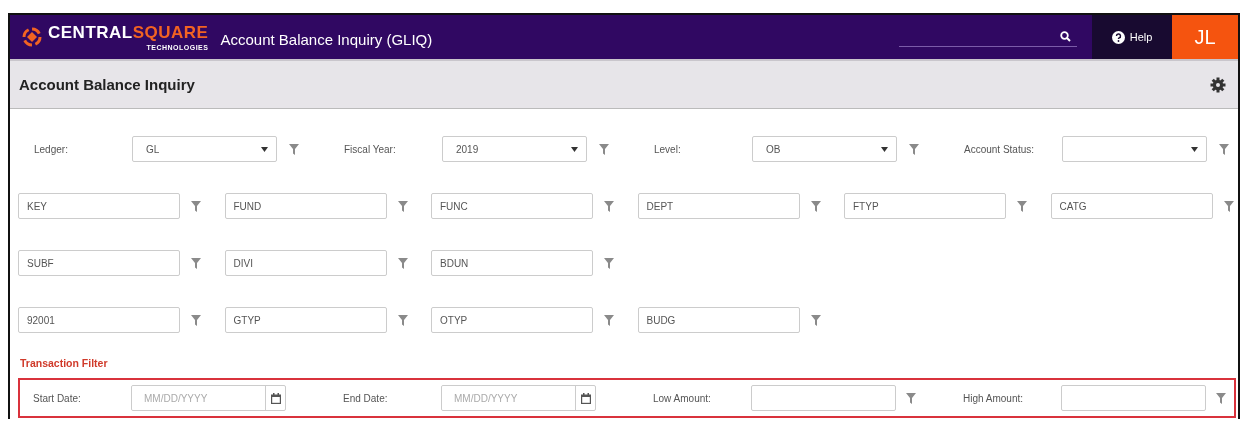 Image resolution: width=1249 pixels, height=421 pixels. Describe the element at coordinates (64, 363) in the screenshot. I see `section-title: Transaction Filter` at that location.